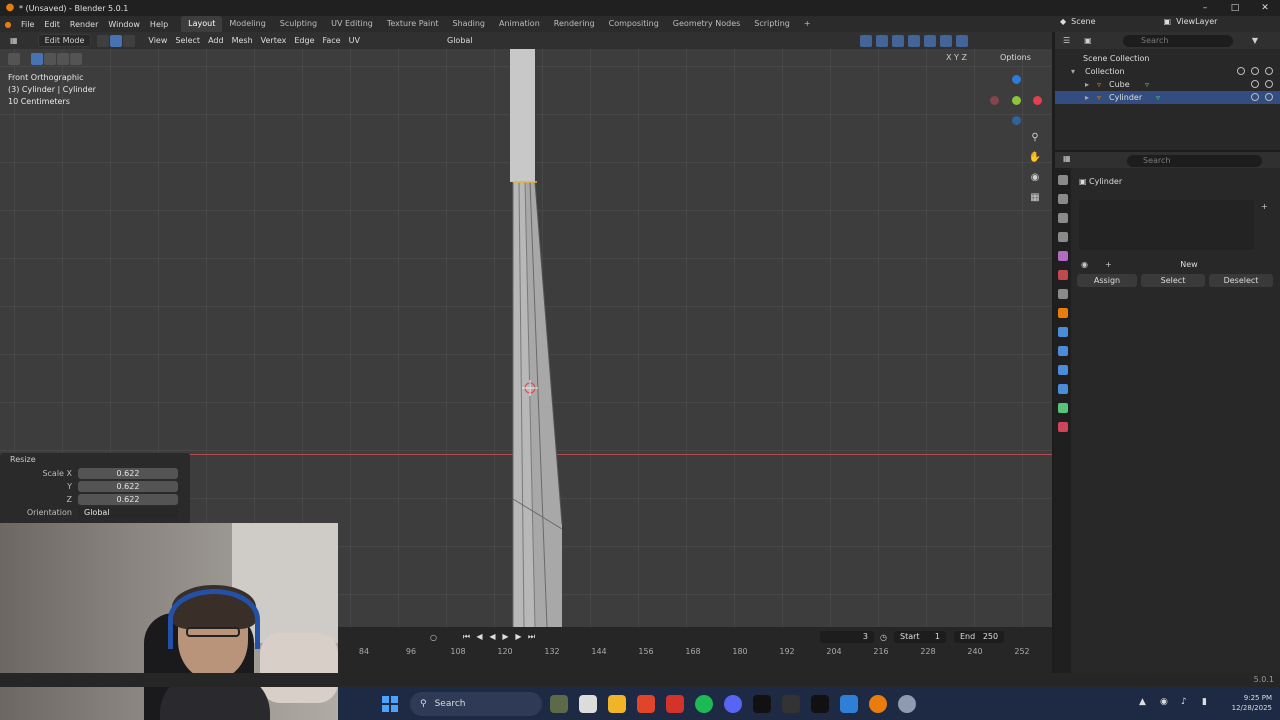 The image size is (1280, 720). I want to click on menu-add: Add, so click(216, 40).